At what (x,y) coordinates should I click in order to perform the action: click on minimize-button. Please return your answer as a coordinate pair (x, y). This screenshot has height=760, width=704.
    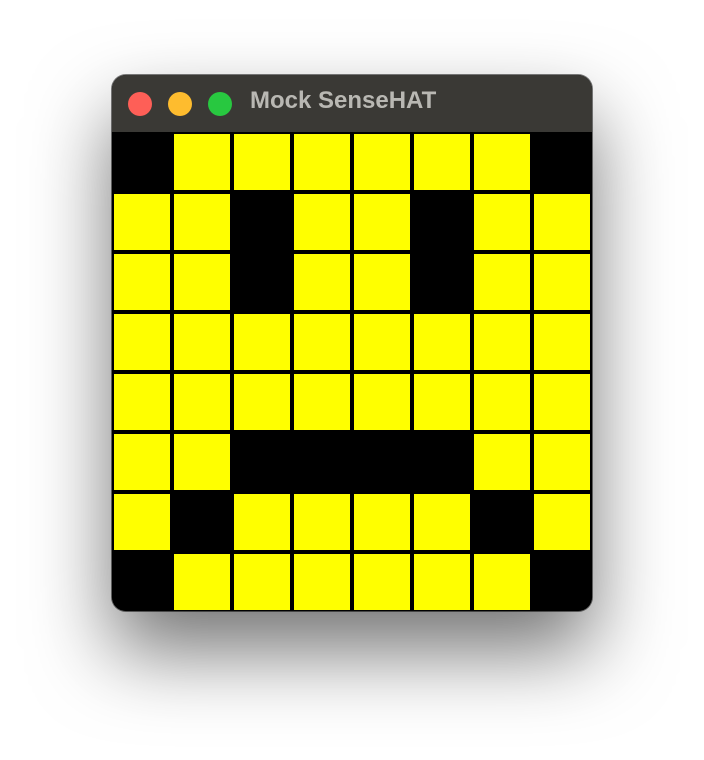
    Looking at the image, I should click on (180, 104).